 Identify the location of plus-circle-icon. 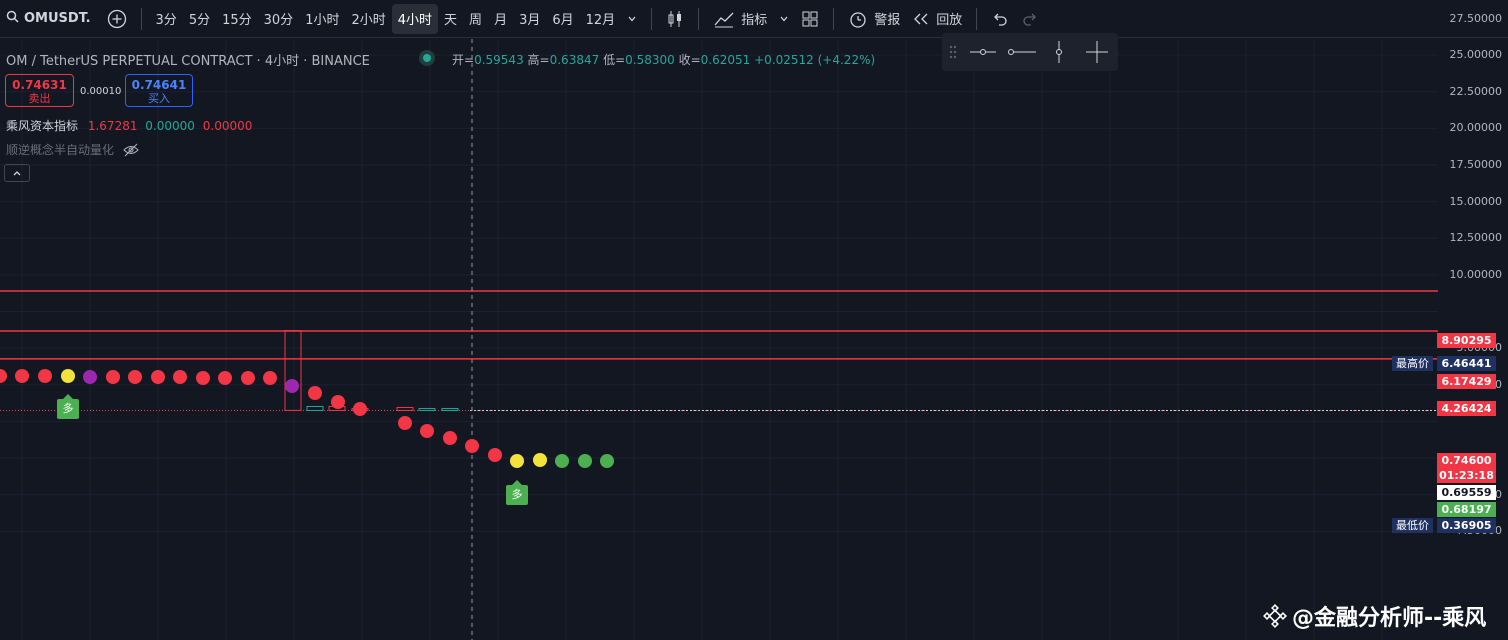
(116, 18).